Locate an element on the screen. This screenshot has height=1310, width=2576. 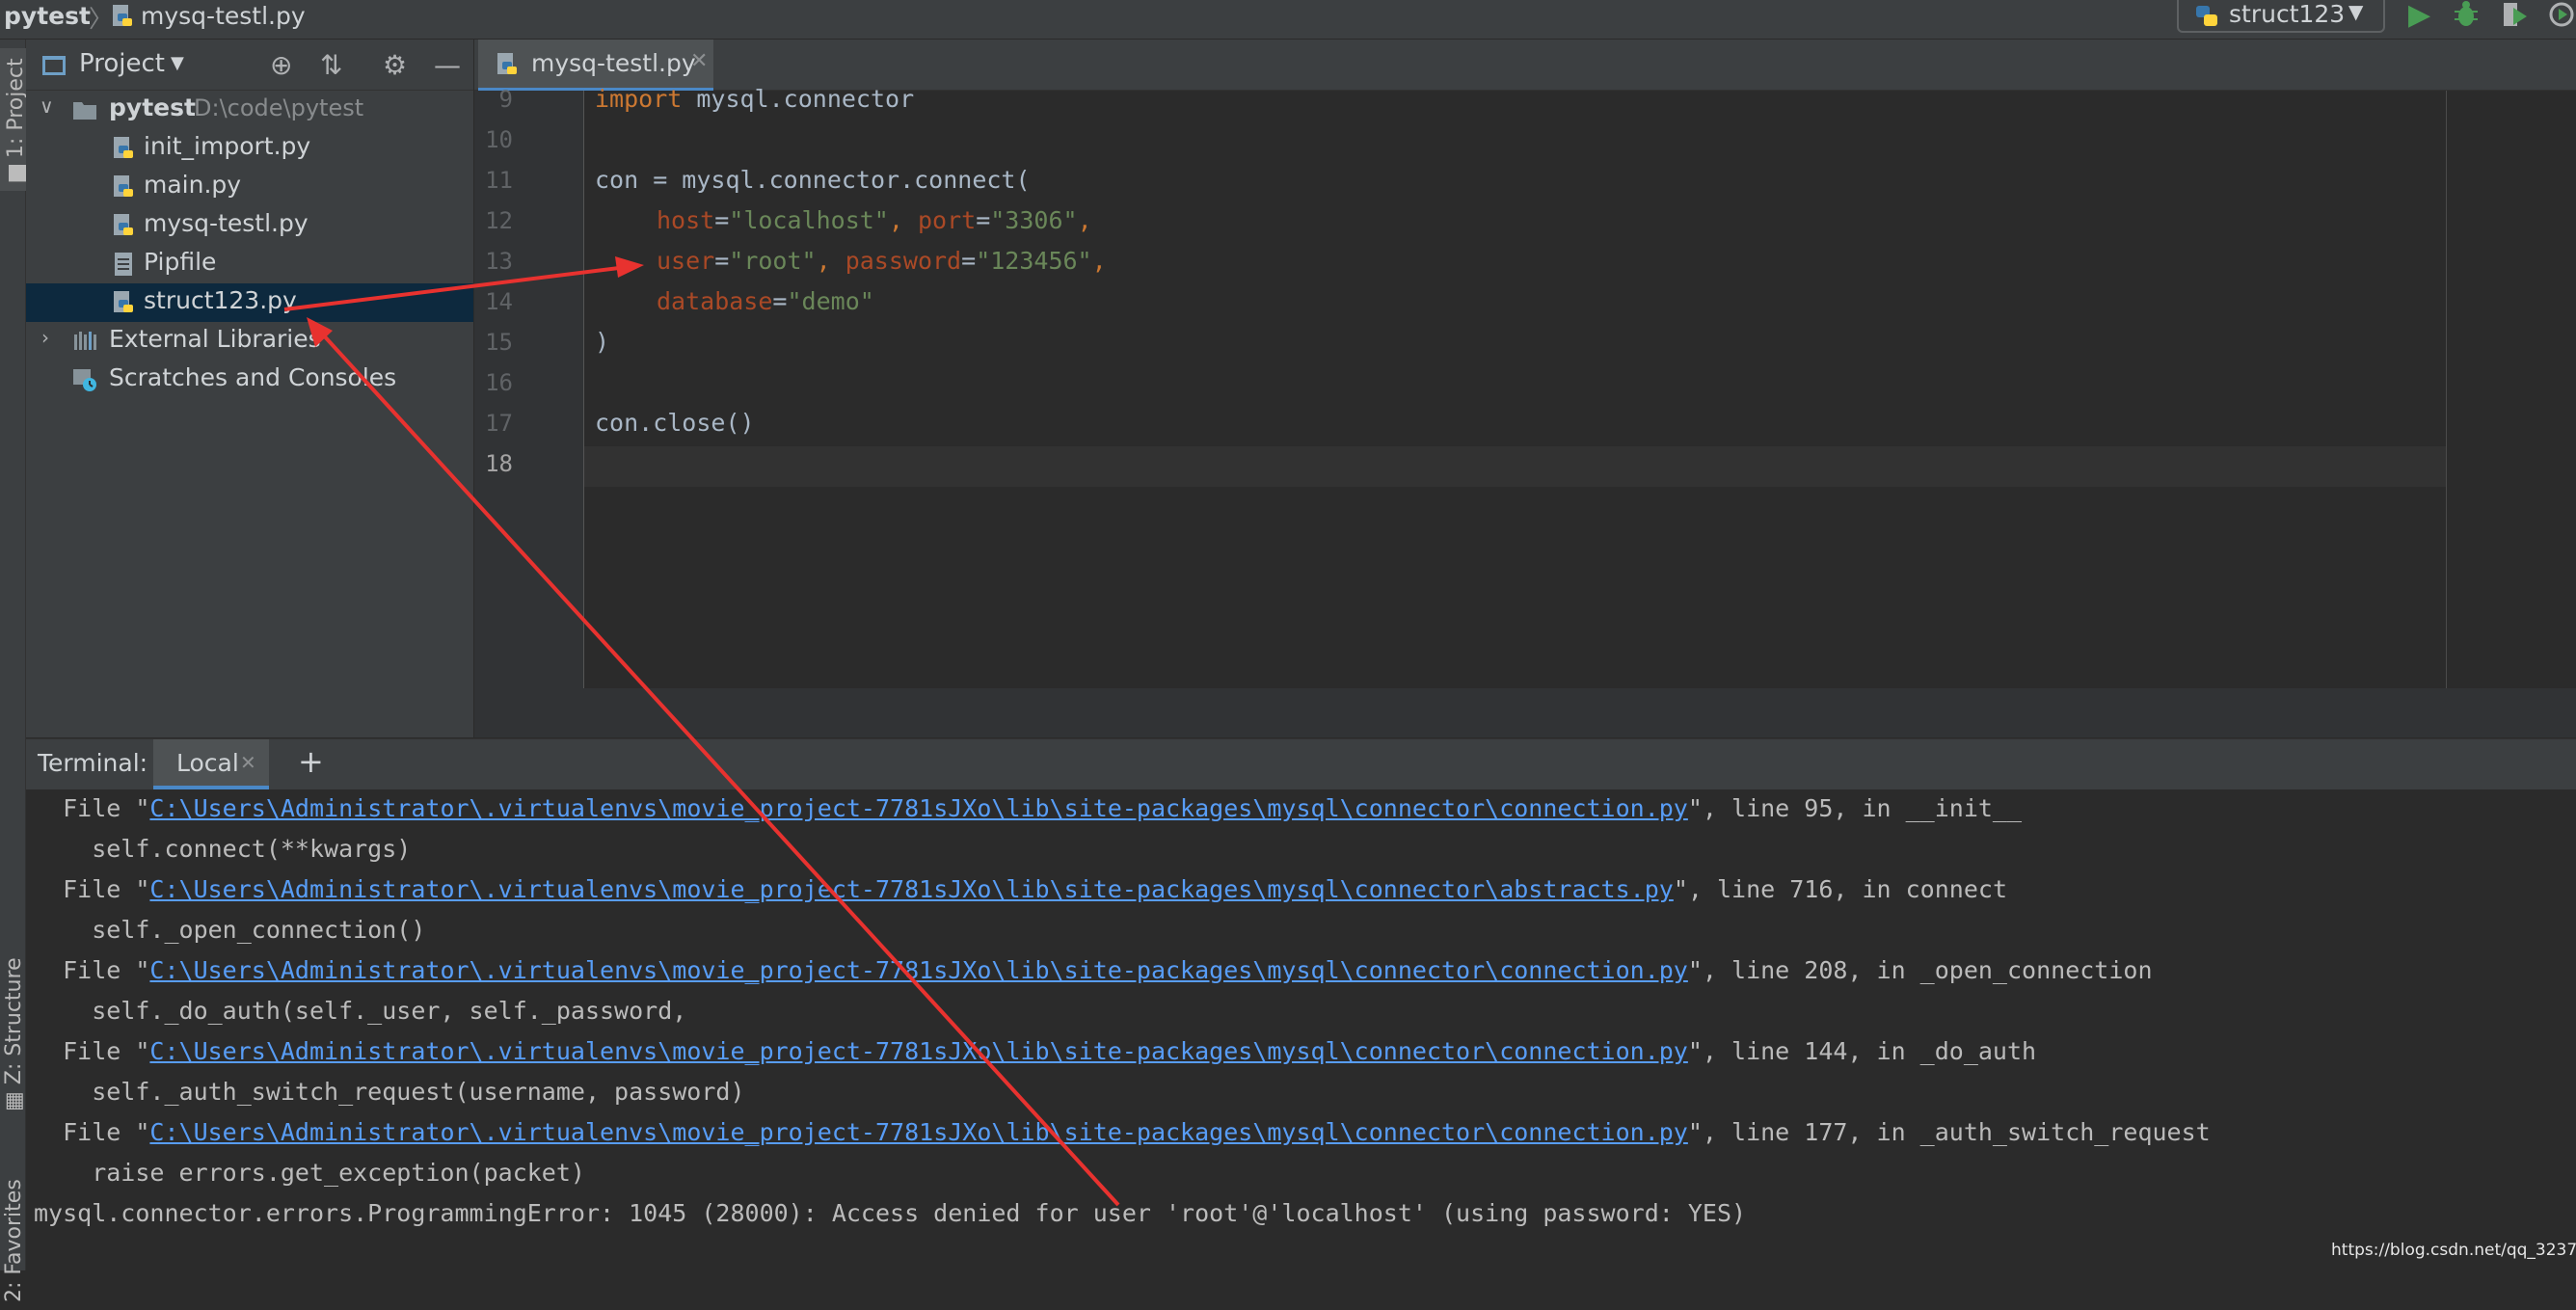
line-number: 16 is located at coordinates (499, 382).